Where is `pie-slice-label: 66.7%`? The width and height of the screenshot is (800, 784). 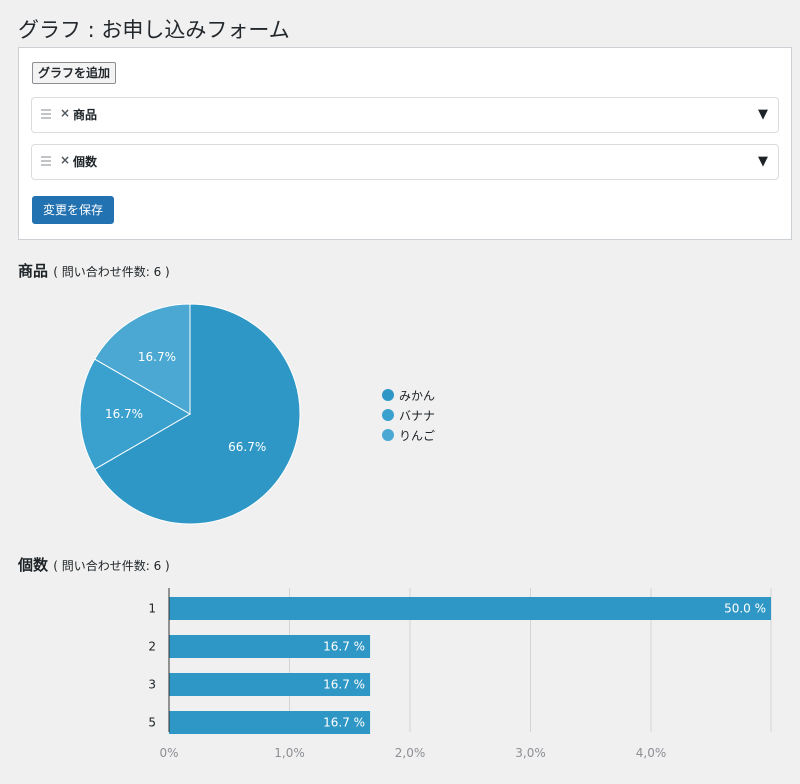 pie-slice-label: 66.7% is located at coordinates (247, 447).